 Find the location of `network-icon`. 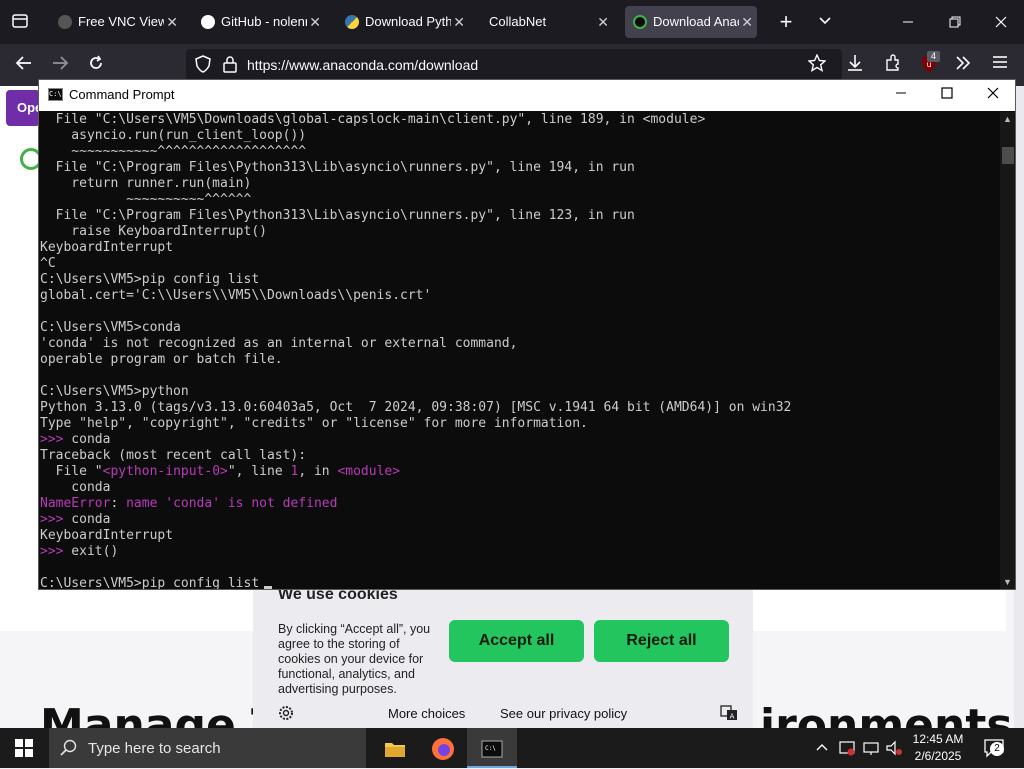

network-icon is located at coordinates (871, 750).